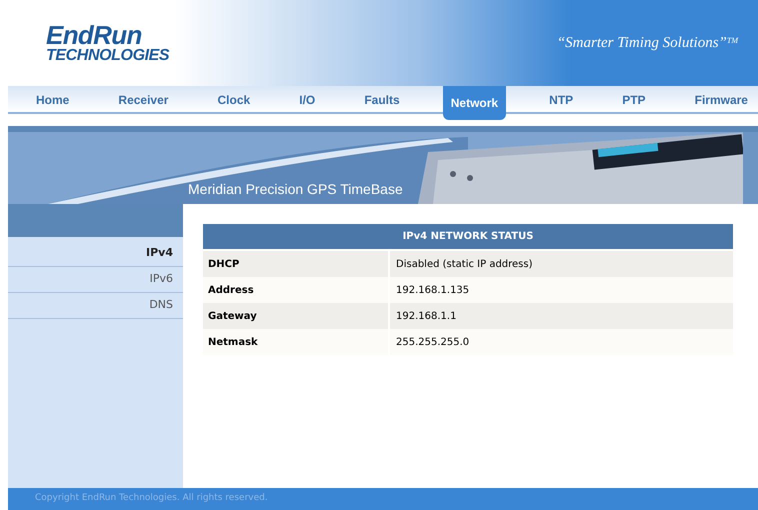  Describe the element at coordinates (108, 56) in the screenshot. I see `logo-subtitle: TECHNOLOGIES` at that location.